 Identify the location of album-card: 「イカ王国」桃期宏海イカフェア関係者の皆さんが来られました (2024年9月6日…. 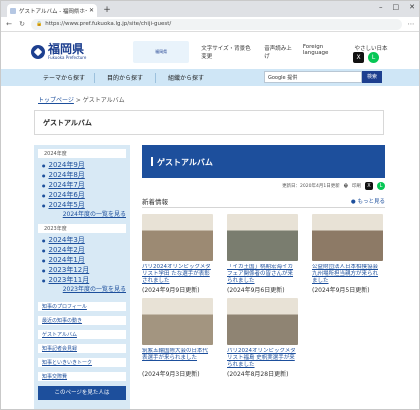
(262, 254).